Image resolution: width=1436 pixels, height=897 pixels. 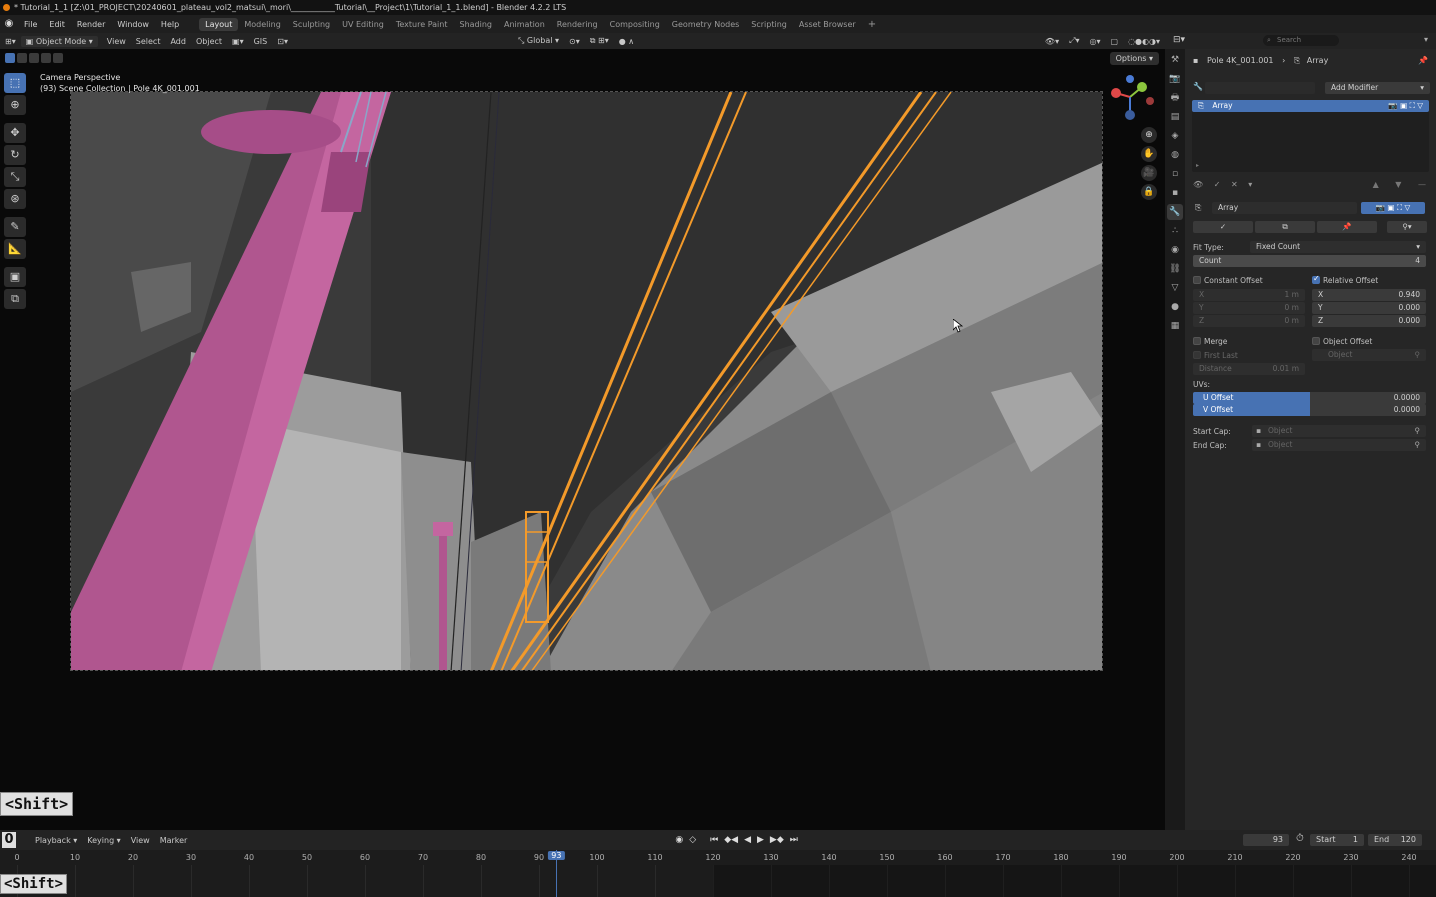 I want to click on xray-icon: ▢, so click(x=1115, y=41).